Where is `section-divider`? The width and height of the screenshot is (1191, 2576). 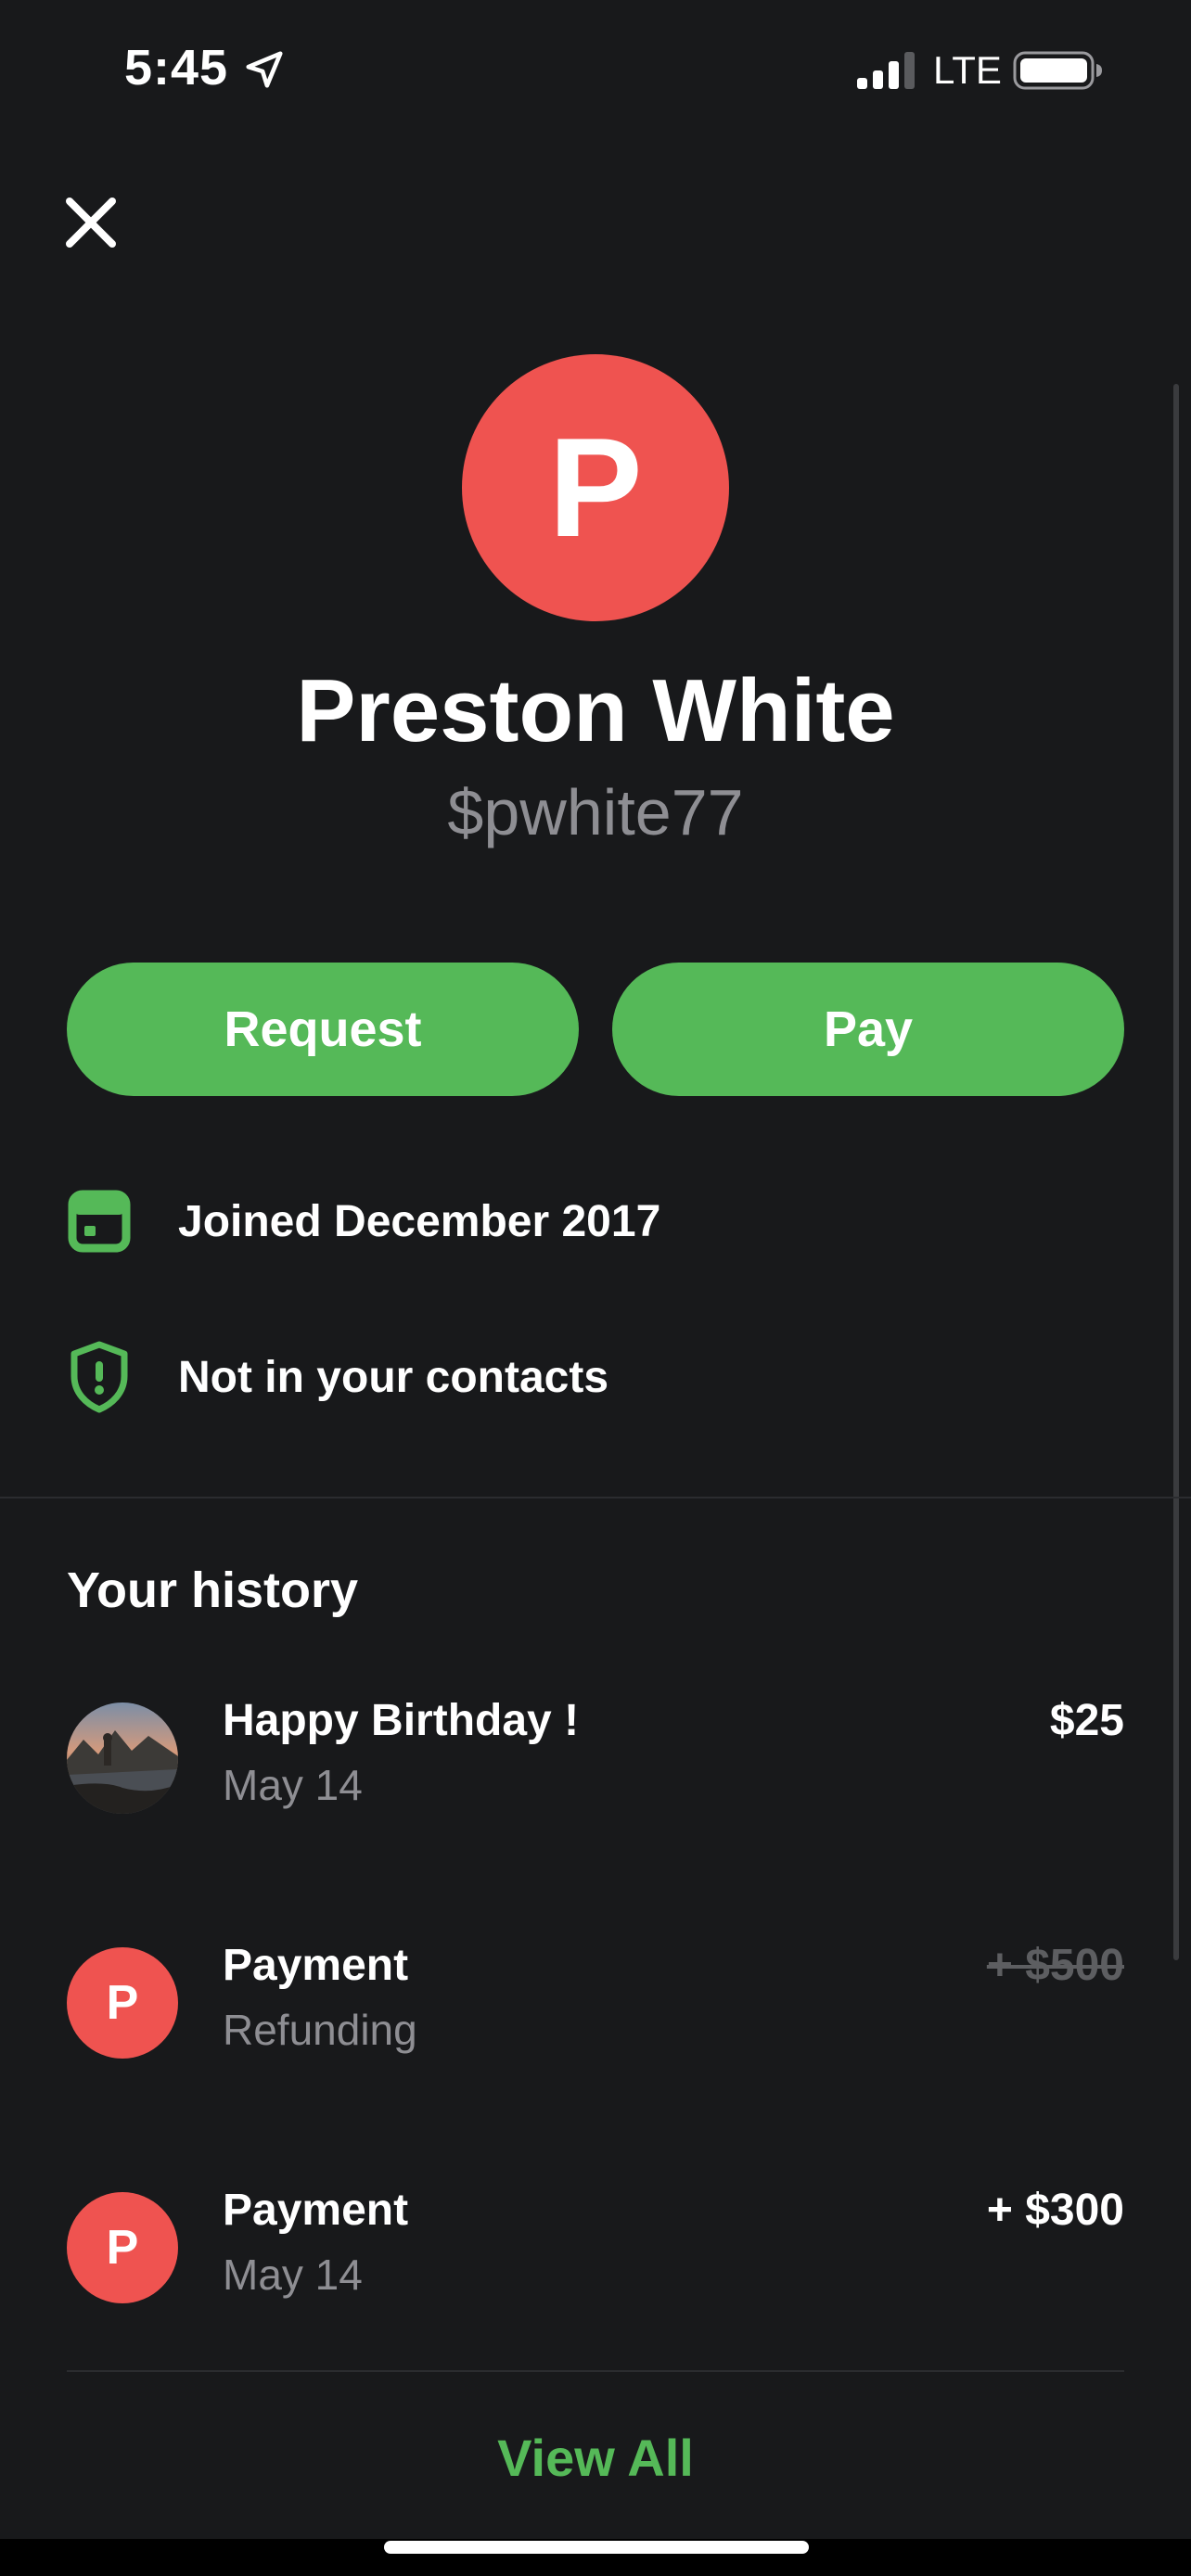
section-divider is located at coordinates (595, 1498).